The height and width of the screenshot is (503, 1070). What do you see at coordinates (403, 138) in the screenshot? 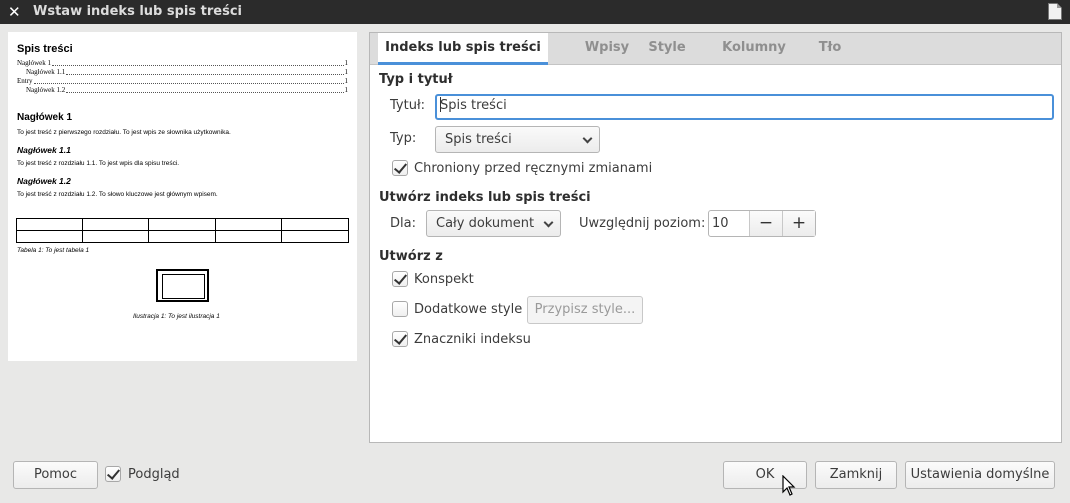
I see `type-label: Typ:` at bounding box center [403, 138].